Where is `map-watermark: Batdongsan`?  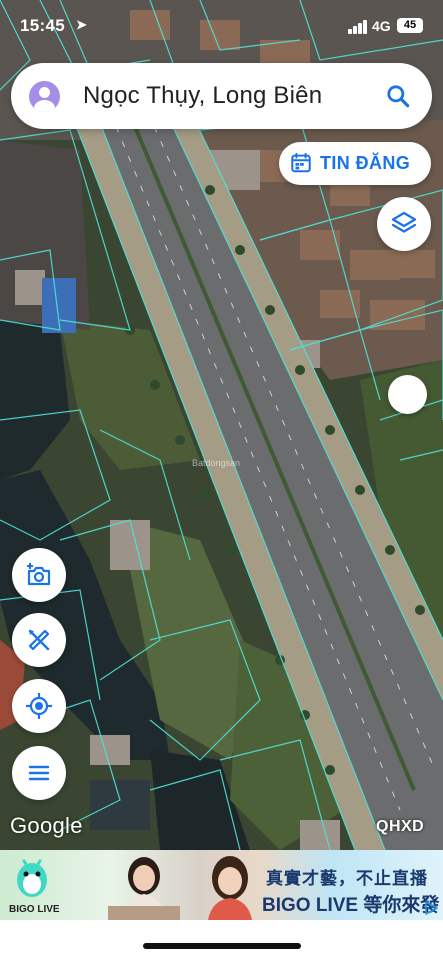 map-watermark: Batdongsan is located at coordinates (216, 463).